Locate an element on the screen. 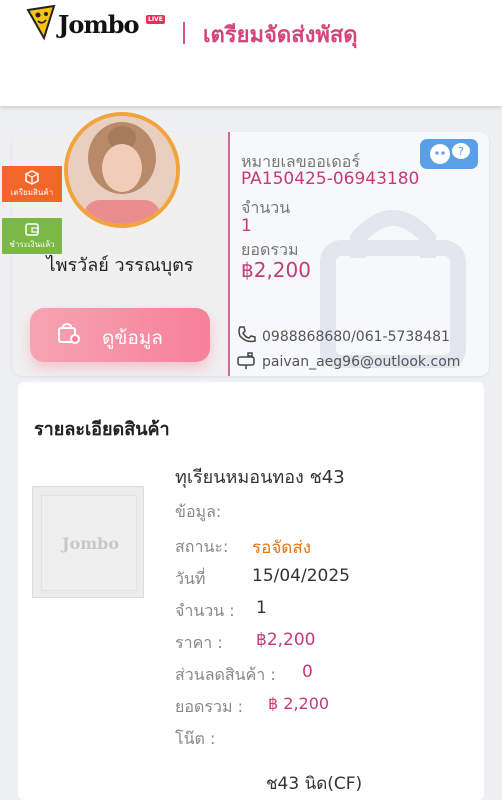  product-image-placeholder: Jombo is located at coordinates (88, 542).